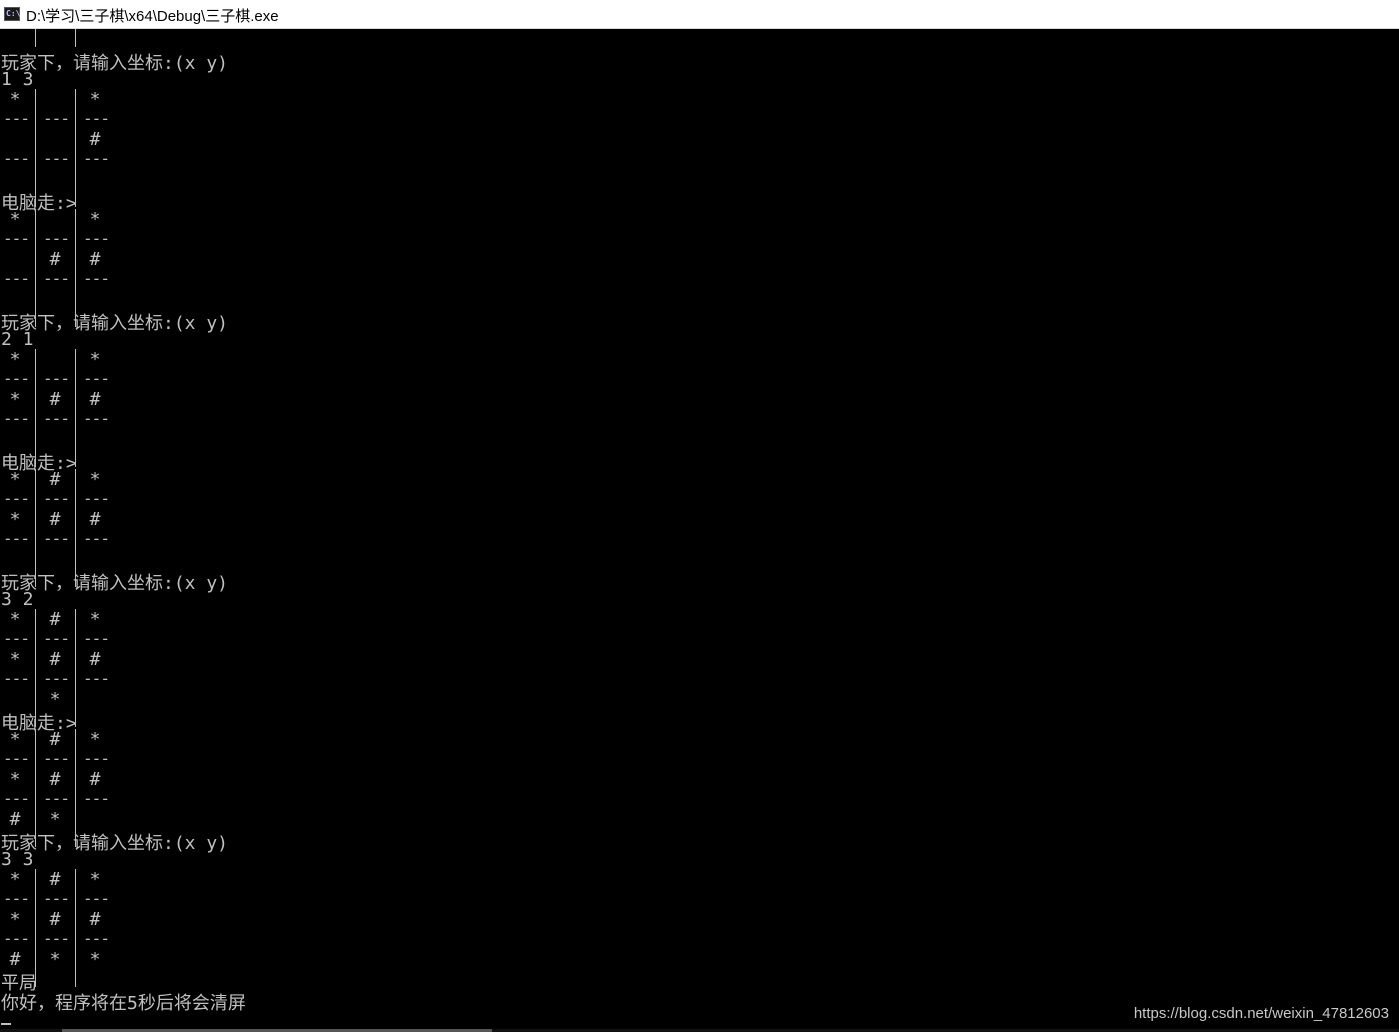 The width and height of the screenshot is (1399, 1032). I want to click on window-titlebar: C:\ D:\学习\三子棋\x64\Debug\三子棋.exe, so click(699, 14).